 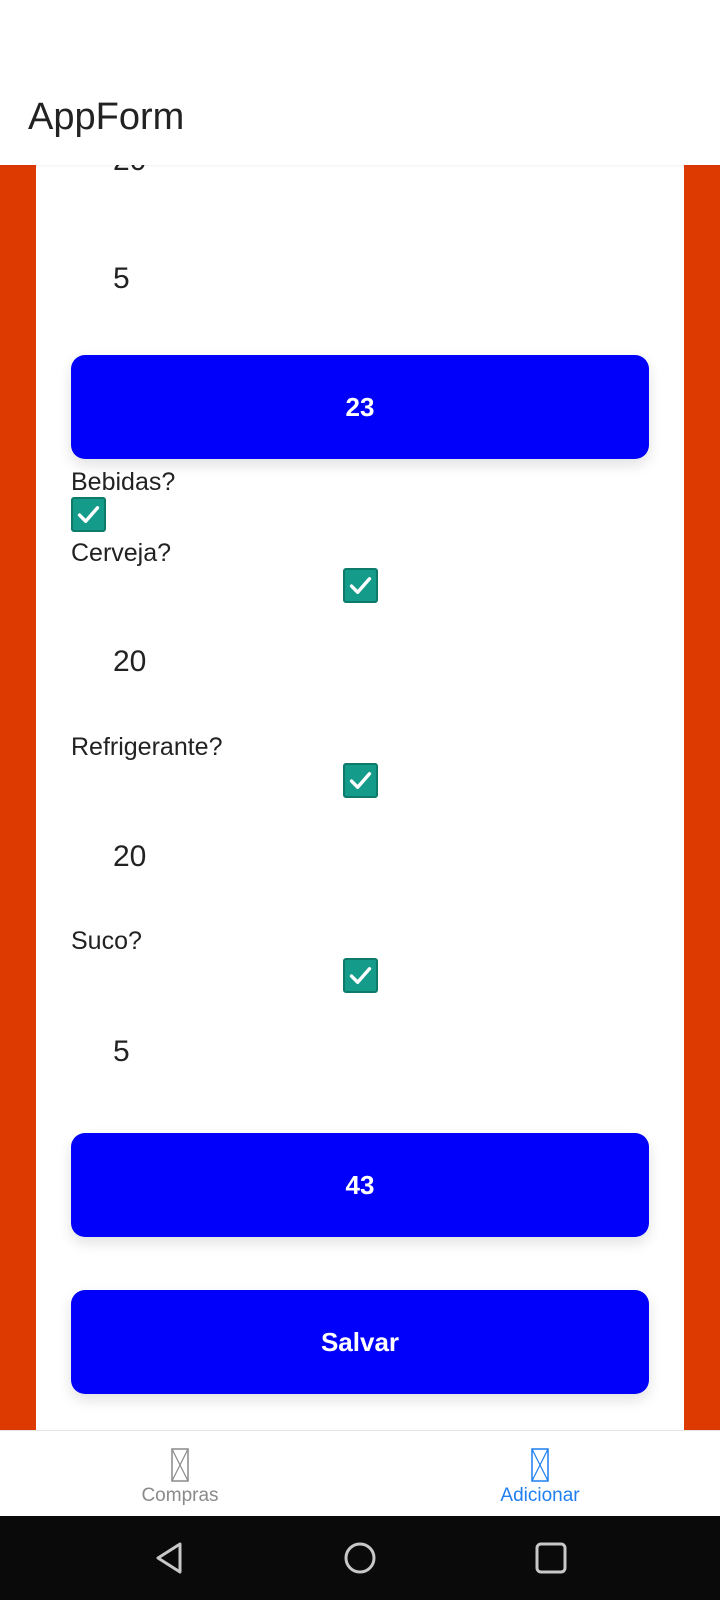 I want to click on app-header: AppForm, so click(x=360, y=82).